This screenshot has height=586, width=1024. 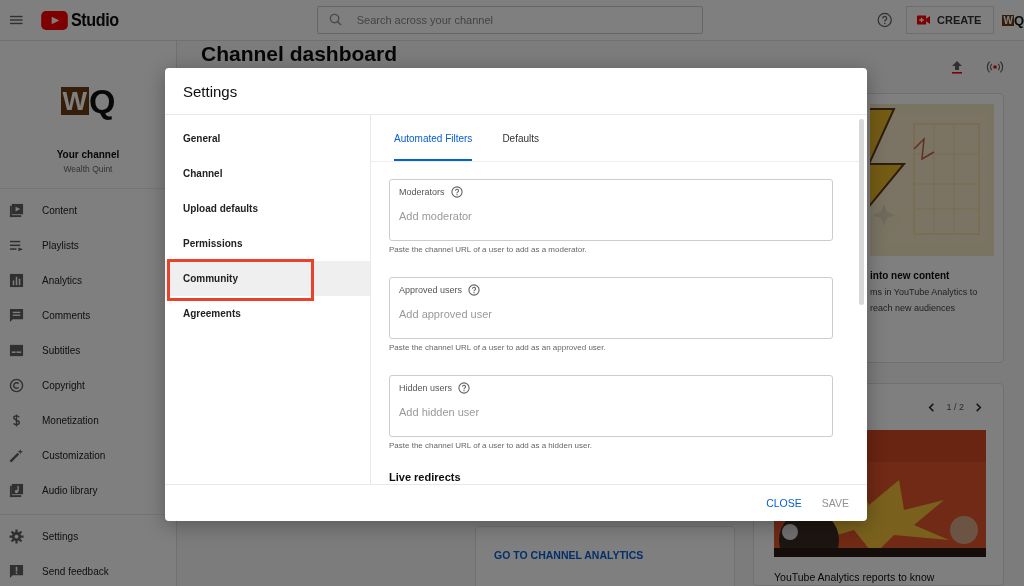 What do you see at coordinates (88, 385) in the screenshot?
I see `sidebar-item: Copyright` at bounding box center [88, 385].